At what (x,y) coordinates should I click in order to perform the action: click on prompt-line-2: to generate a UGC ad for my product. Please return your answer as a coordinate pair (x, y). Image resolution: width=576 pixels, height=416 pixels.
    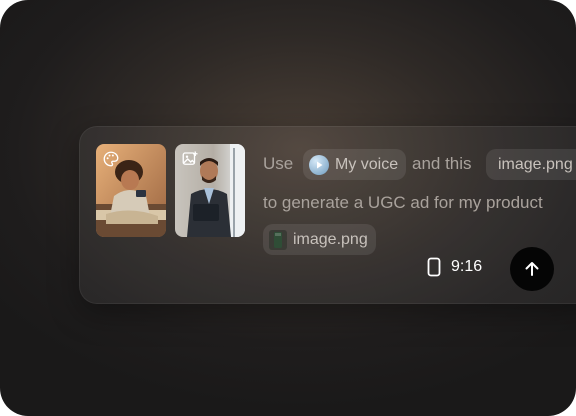
    Looking at the image, I should click on (403, 202).